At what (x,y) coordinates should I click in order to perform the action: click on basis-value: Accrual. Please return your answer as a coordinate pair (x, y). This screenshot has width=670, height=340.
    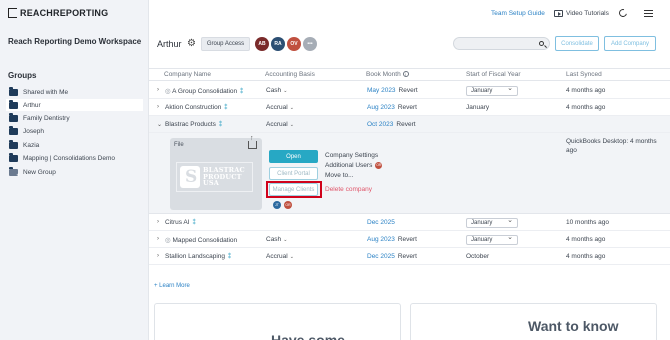
    Looking at the image, I should click on (277, 124).